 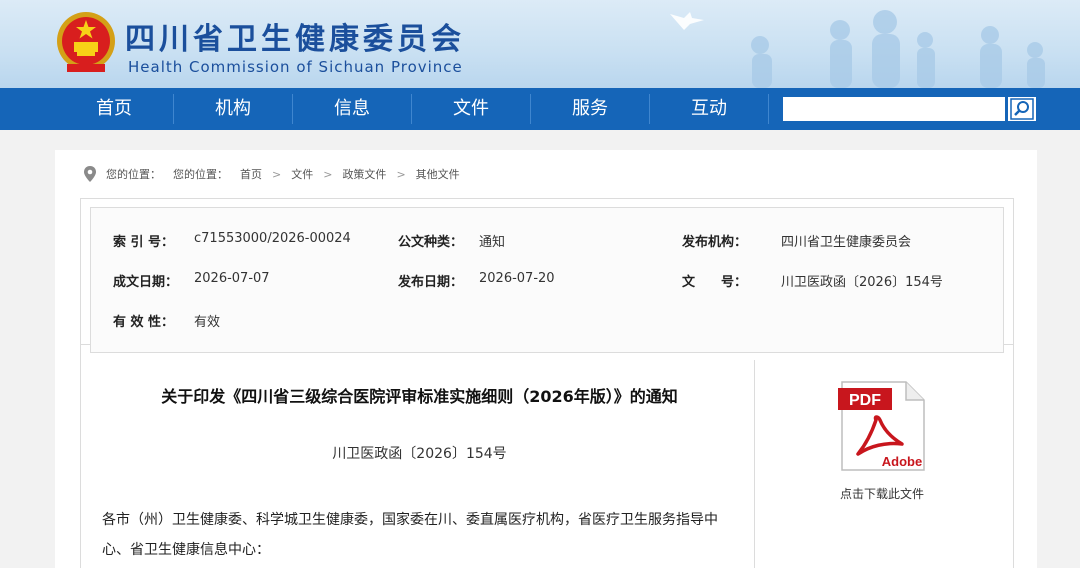 I want to click on publish-date-label: 发布日期：, so click(x=431, y=282).